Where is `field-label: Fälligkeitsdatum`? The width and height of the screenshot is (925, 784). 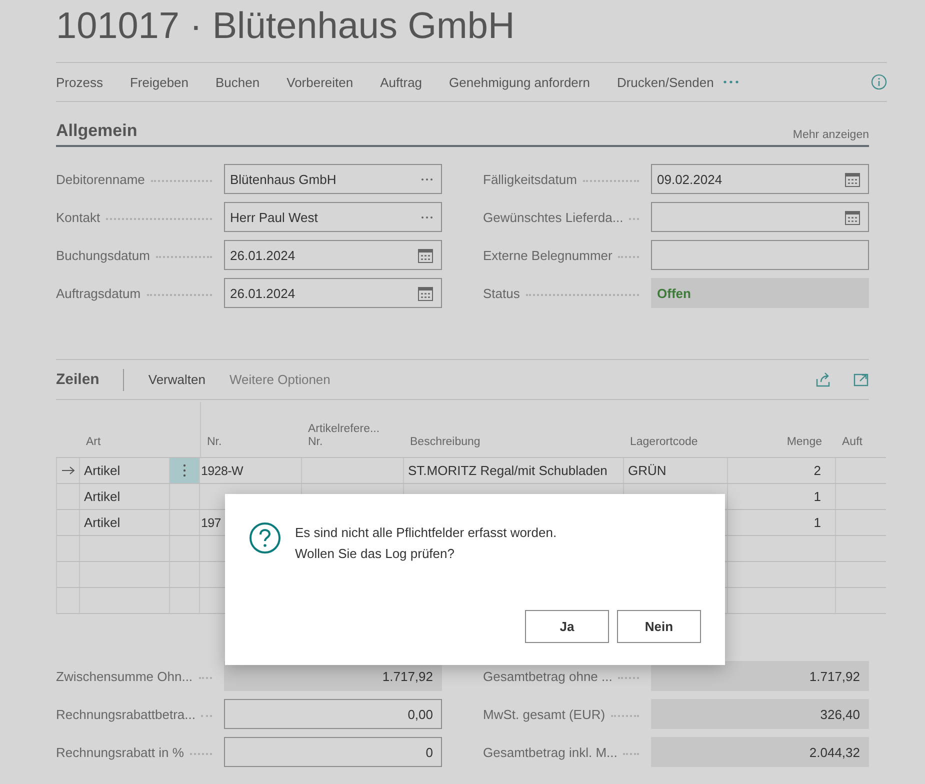
field-label: Fälligkeitsdatum is located at coordinates (530, 179).